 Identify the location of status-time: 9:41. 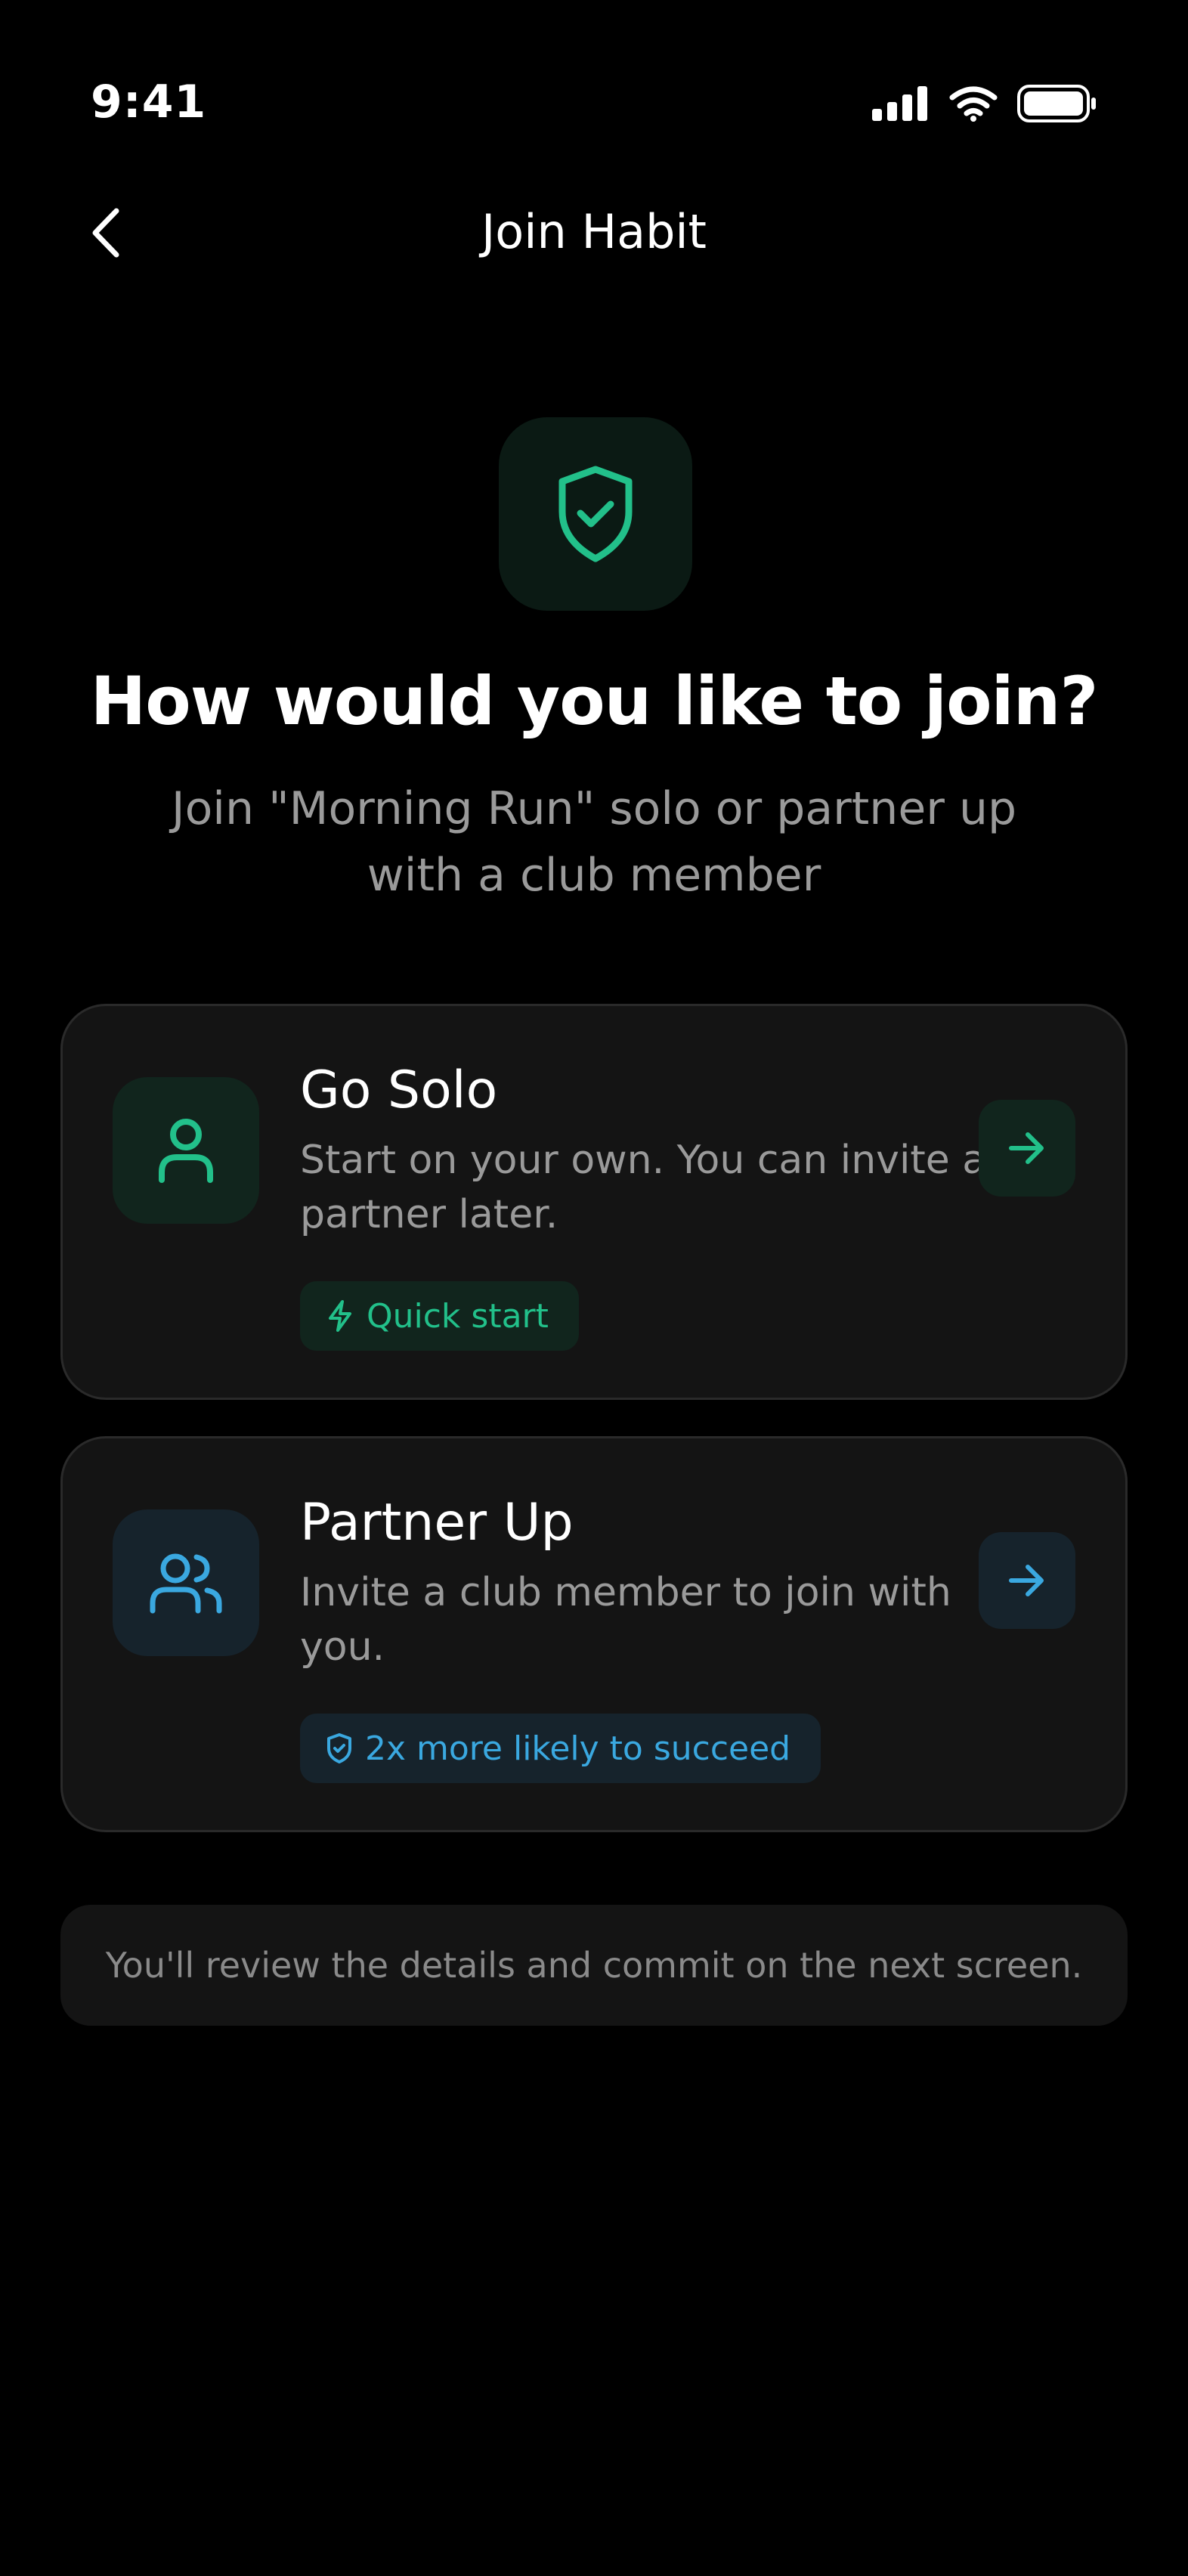
(149, 102).